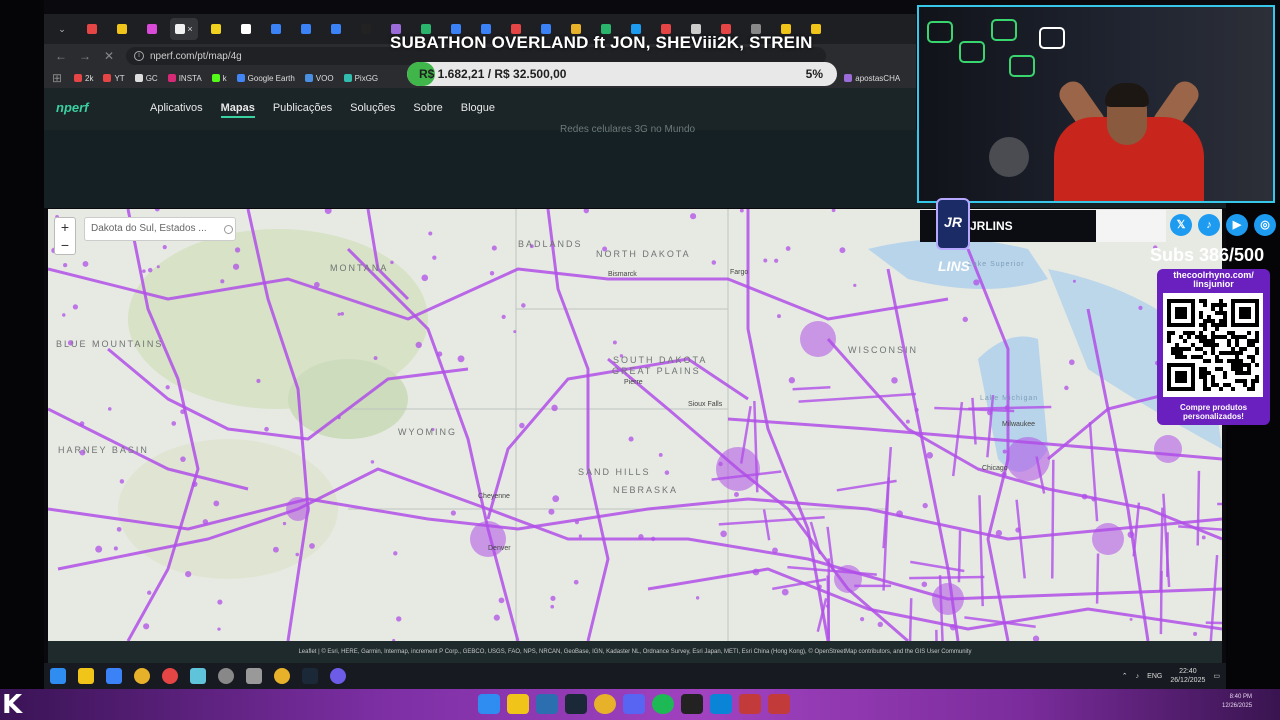 The height and width of the screenshot is (720, 1280). What do you see at coordinates (1216, 676) in the screenshot?
I see `notification-icon: ▭` at bounding box center [1216, 676].